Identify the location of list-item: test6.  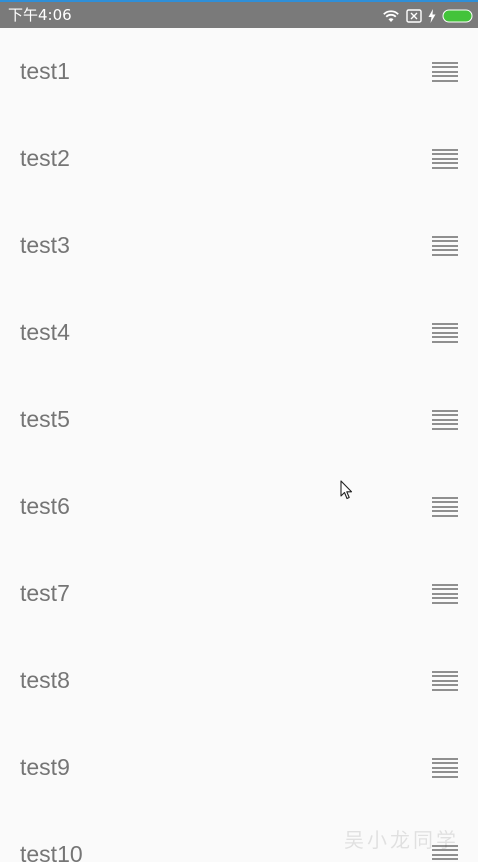
(239, 506).